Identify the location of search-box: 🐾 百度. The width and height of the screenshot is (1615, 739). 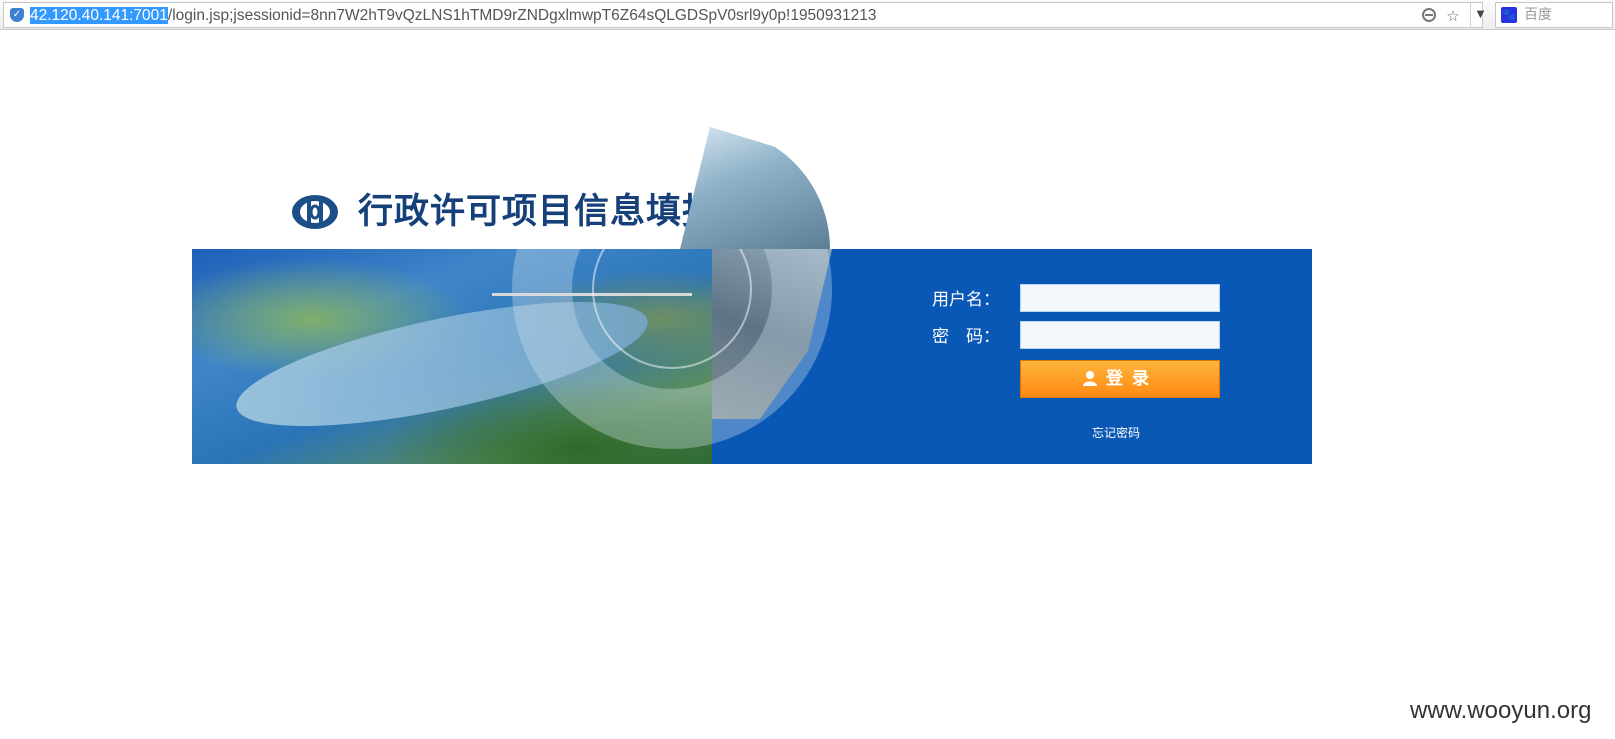
(1554, 15).